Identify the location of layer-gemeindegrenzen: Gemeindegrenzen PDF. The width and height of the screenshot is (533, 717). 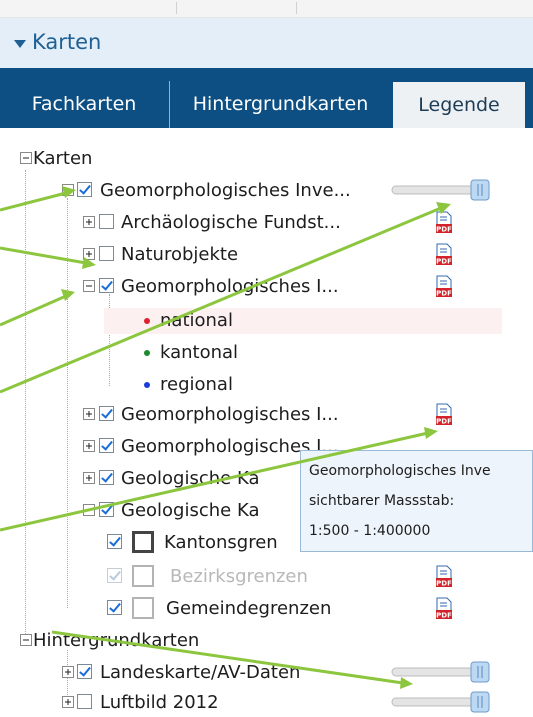
(266, 609).